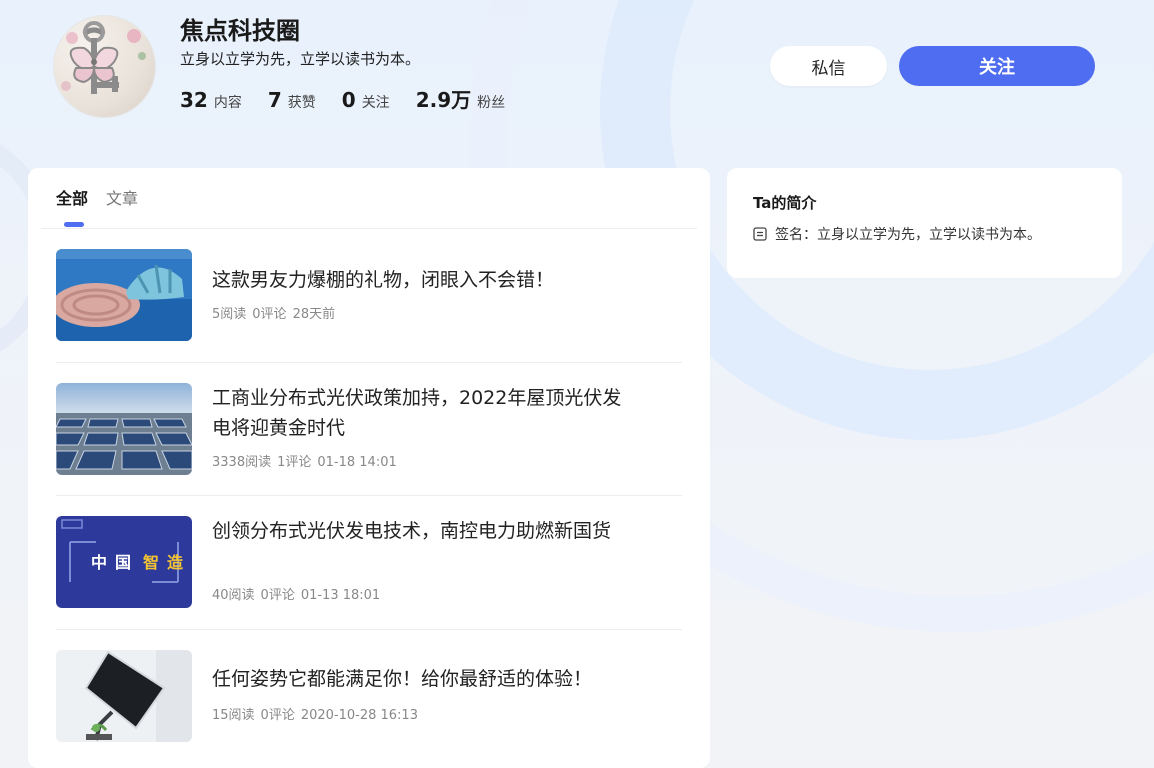  I want to click on intro-card: Ta的简介 签名：立身以立学为先，立学以读书为本。, so click(924, 223).